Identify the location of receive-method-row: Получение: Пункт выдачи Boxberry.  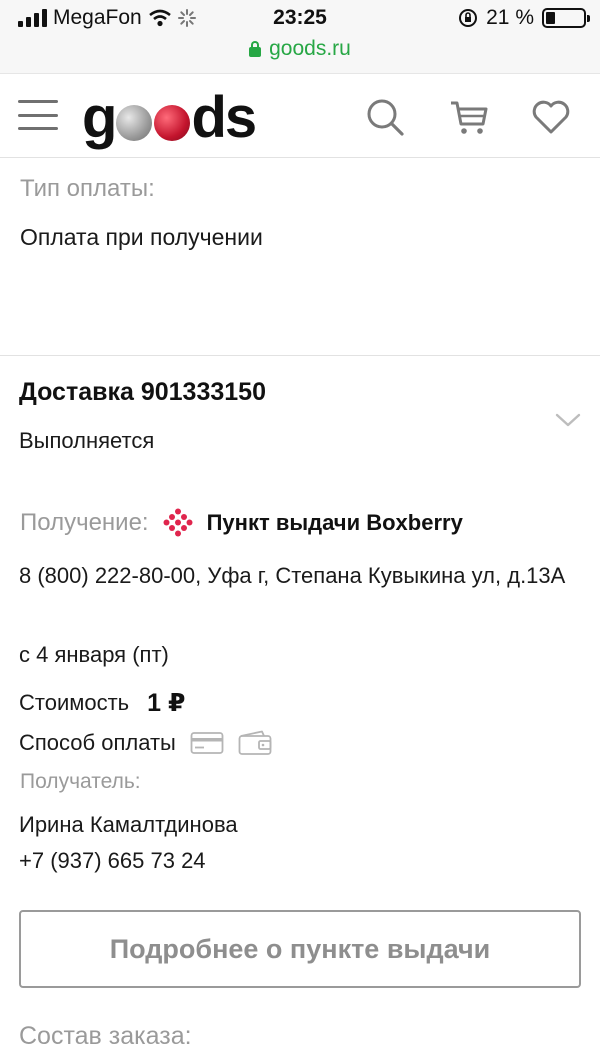
(241, 523).